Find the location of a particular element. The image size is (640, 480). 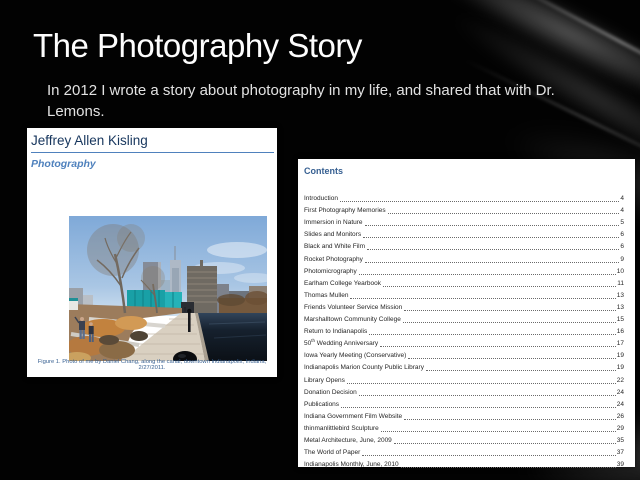

toc-entry-page: 35 is located at coordinates (620, 440).